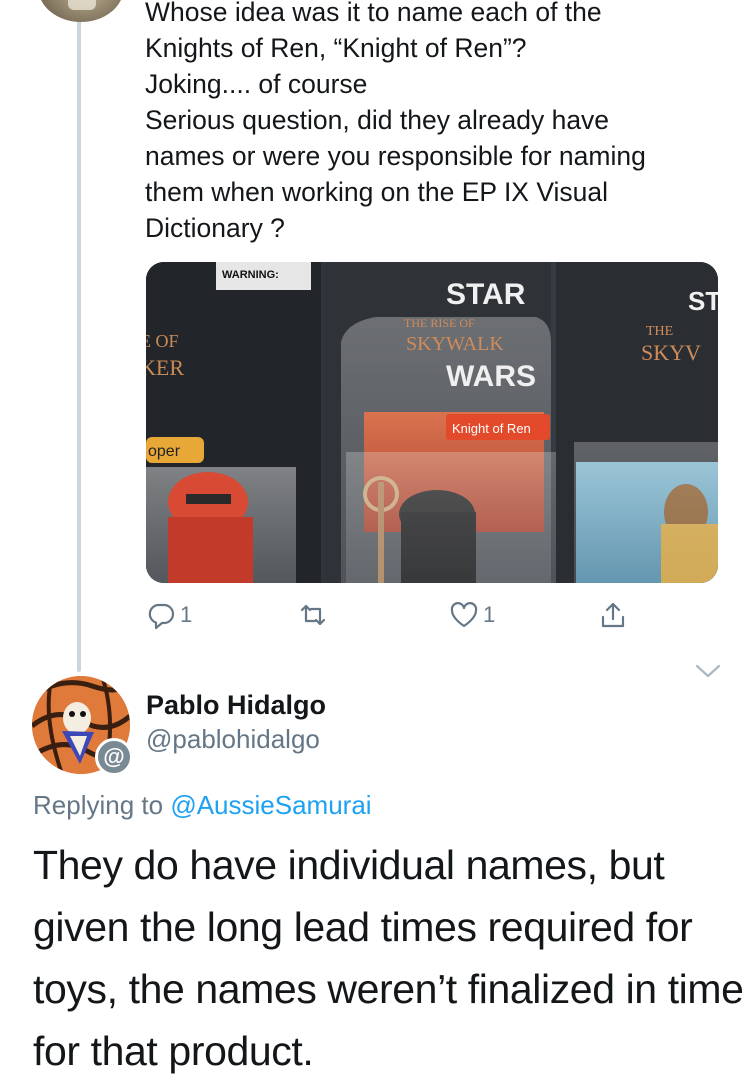 The height and width of the screenshot is (1082, 750). I want to click on tweet-line: names or were you responsible for naming, so click(395, 156).